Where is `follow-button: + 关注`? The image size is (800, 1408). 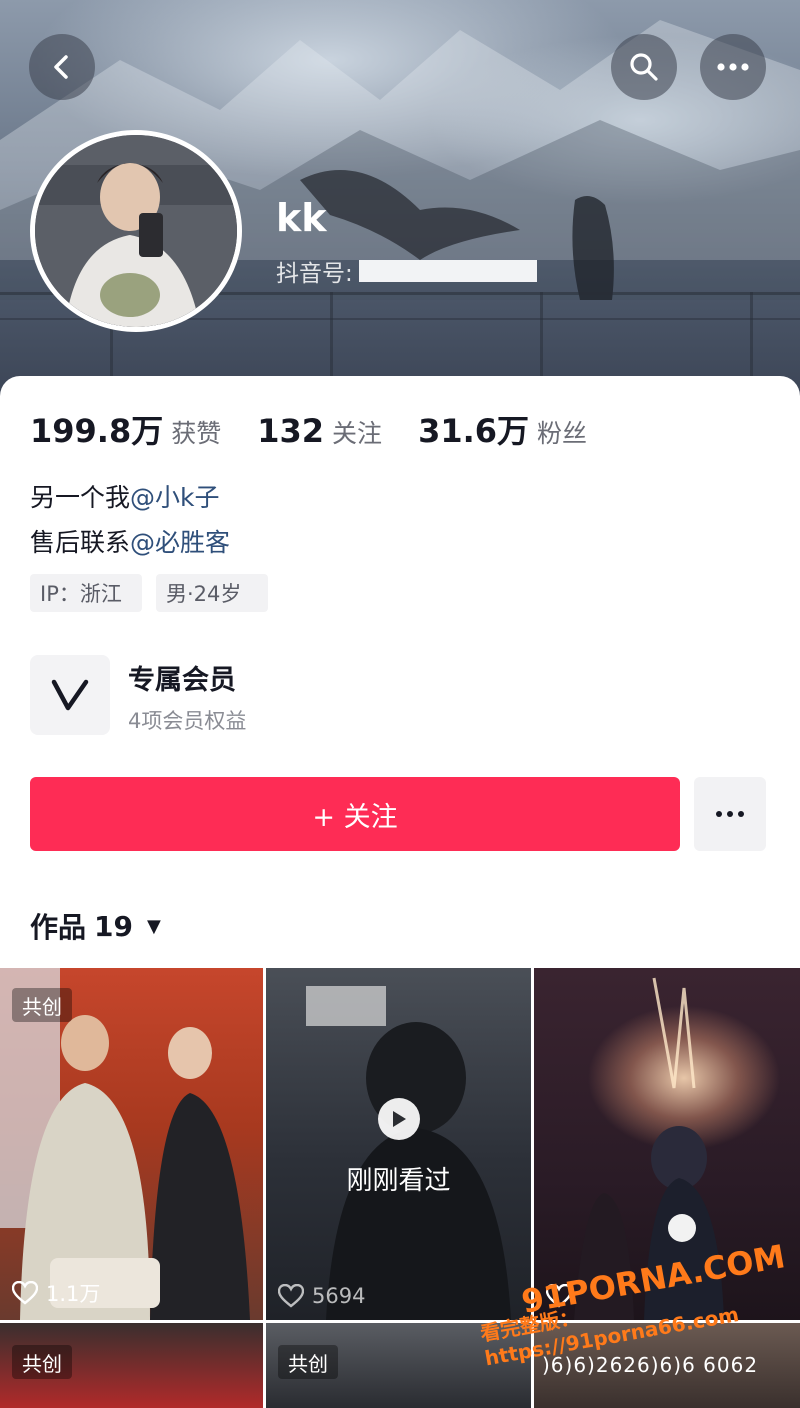 follow-button: + 关注 is located at coordinates (355, 814).